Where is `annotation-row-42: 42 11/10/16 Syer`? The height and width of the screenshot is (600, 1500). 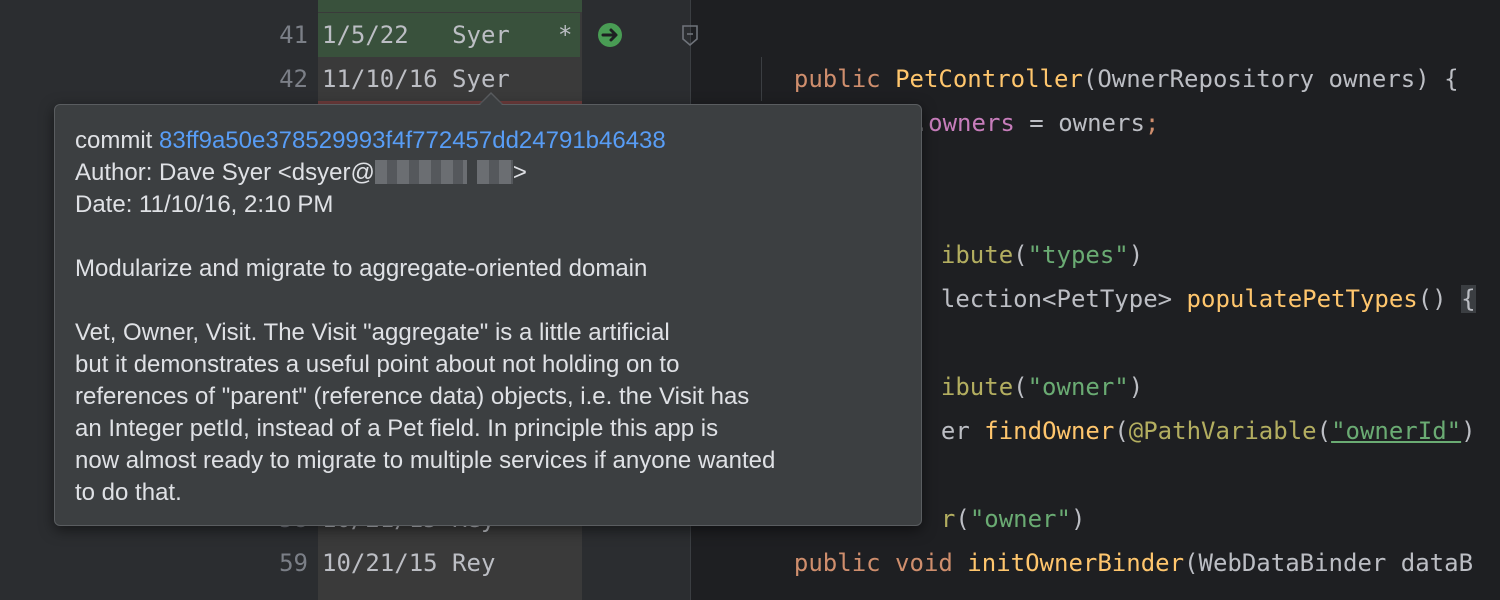
annotation-row-42: 42 11/10/16 Syer is located at coordinates (417, 79).